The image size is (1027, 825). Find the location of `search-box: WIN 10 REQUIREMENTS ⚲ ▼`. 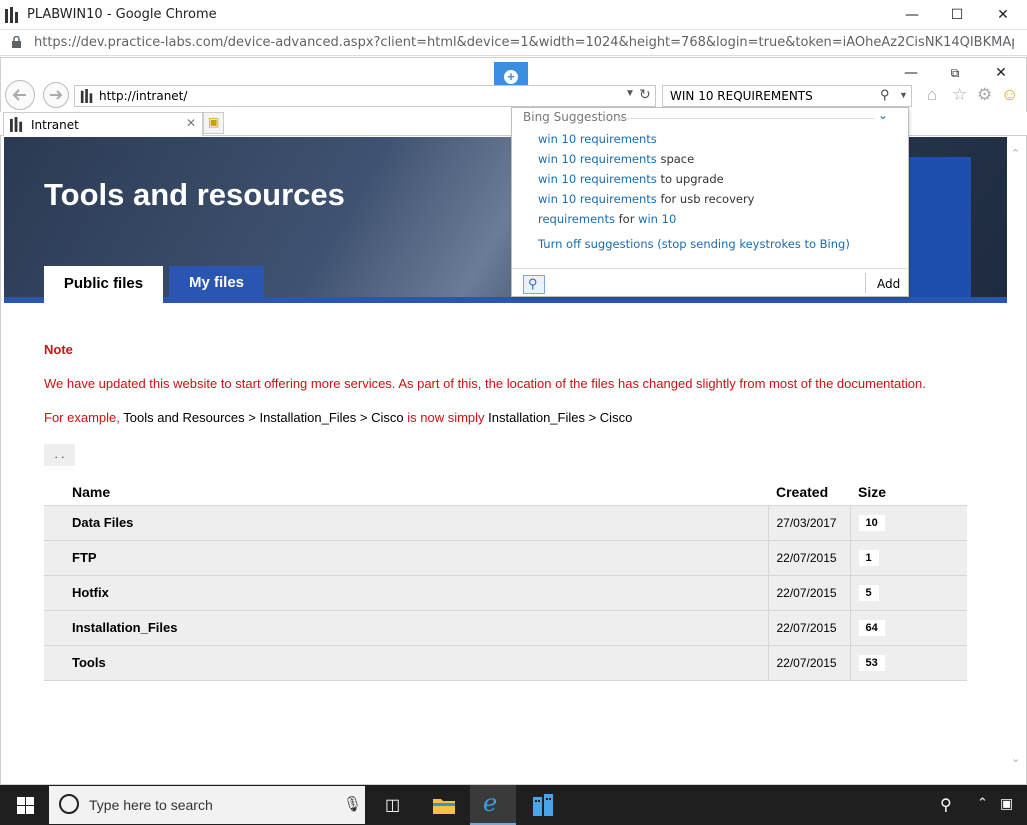

search-box: WIN 10 REQUIREMENTS ⚲ ▼ is located at coordinates (787, 96).